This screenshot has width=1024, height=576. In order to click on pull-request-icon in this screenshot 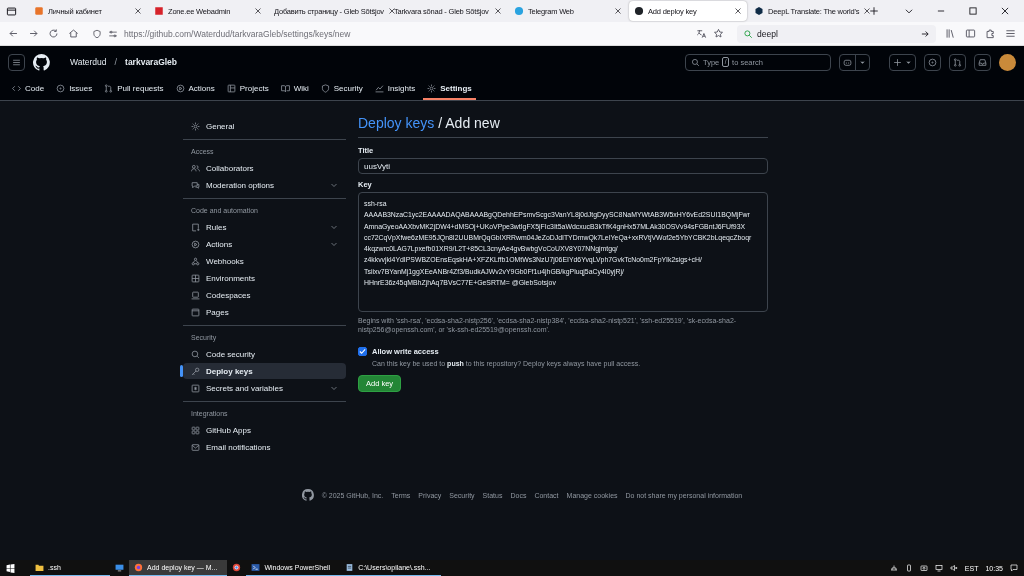, I will do `click(109, 88)`.